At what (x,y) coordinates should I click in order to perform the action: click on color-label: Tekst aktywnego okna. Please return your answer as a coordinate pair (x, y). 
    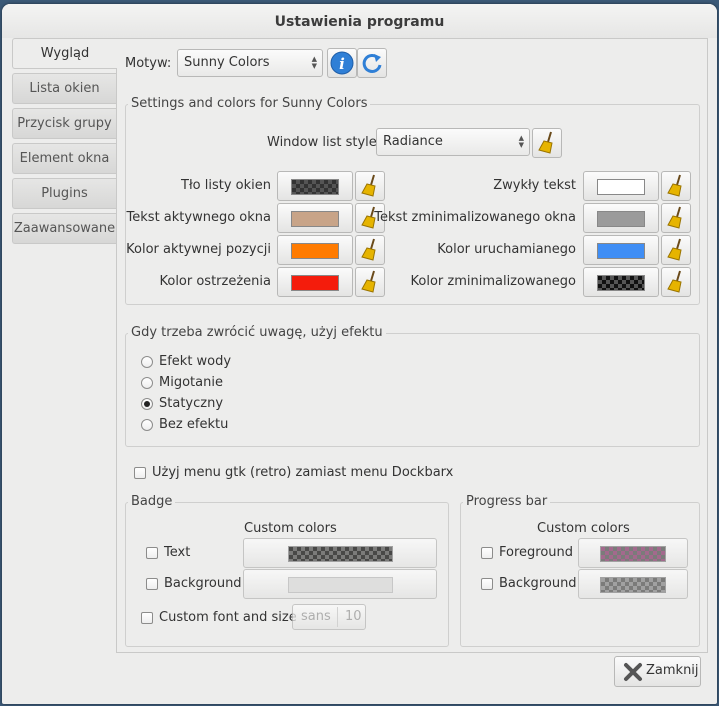
    Looking at the image, I should click on (198, 217).